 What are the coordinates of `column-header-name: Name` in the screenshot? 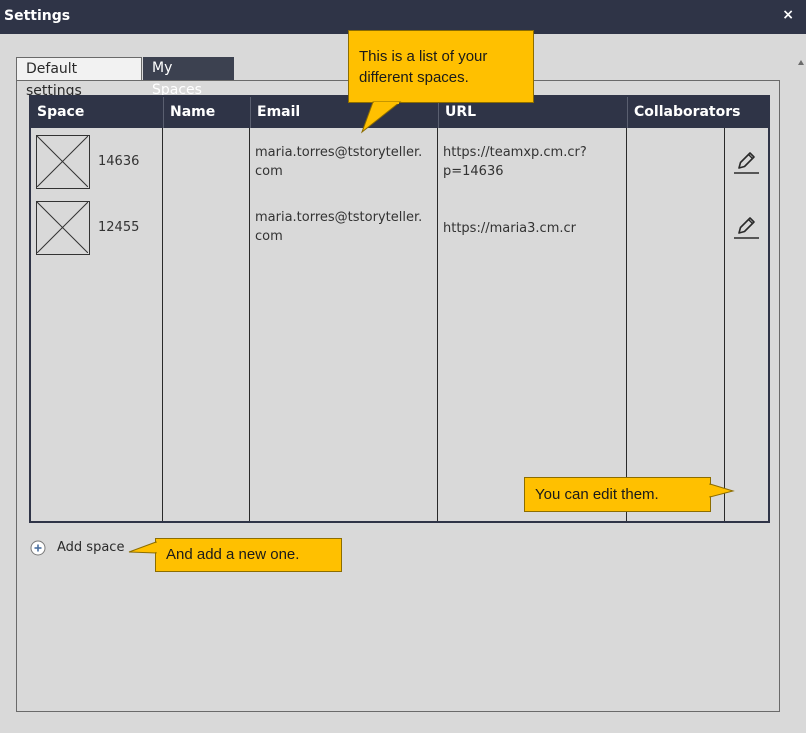 It's located at (207, 112).